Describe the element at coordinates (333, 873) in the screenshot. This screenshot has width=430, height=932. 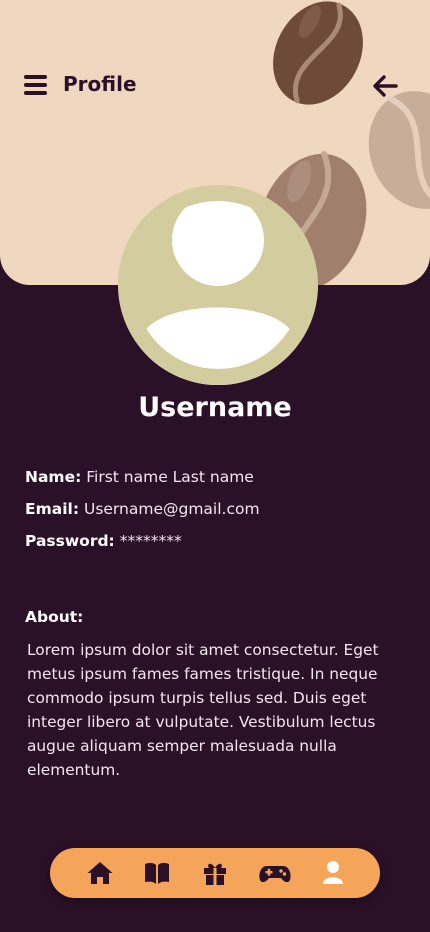
I see `user-icon` at that location.